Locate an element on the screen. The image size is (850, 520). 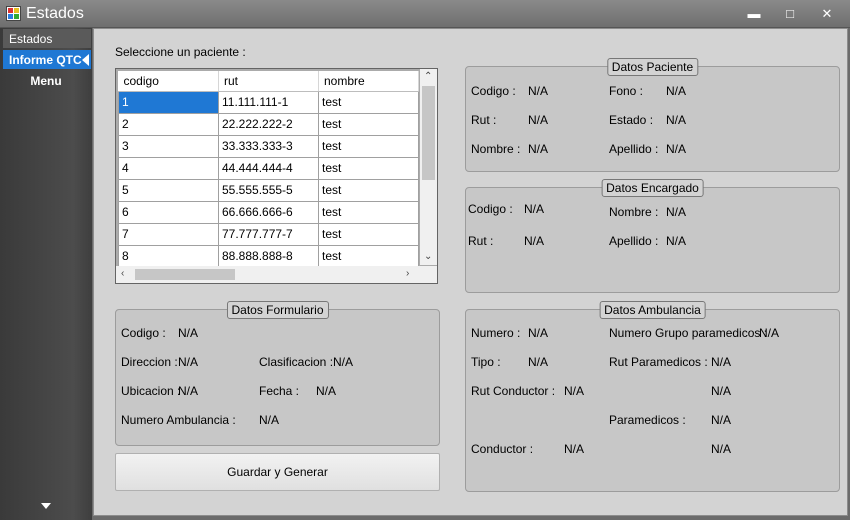
encargado-apellido-value: N/A is located at coordinates (676, 241).